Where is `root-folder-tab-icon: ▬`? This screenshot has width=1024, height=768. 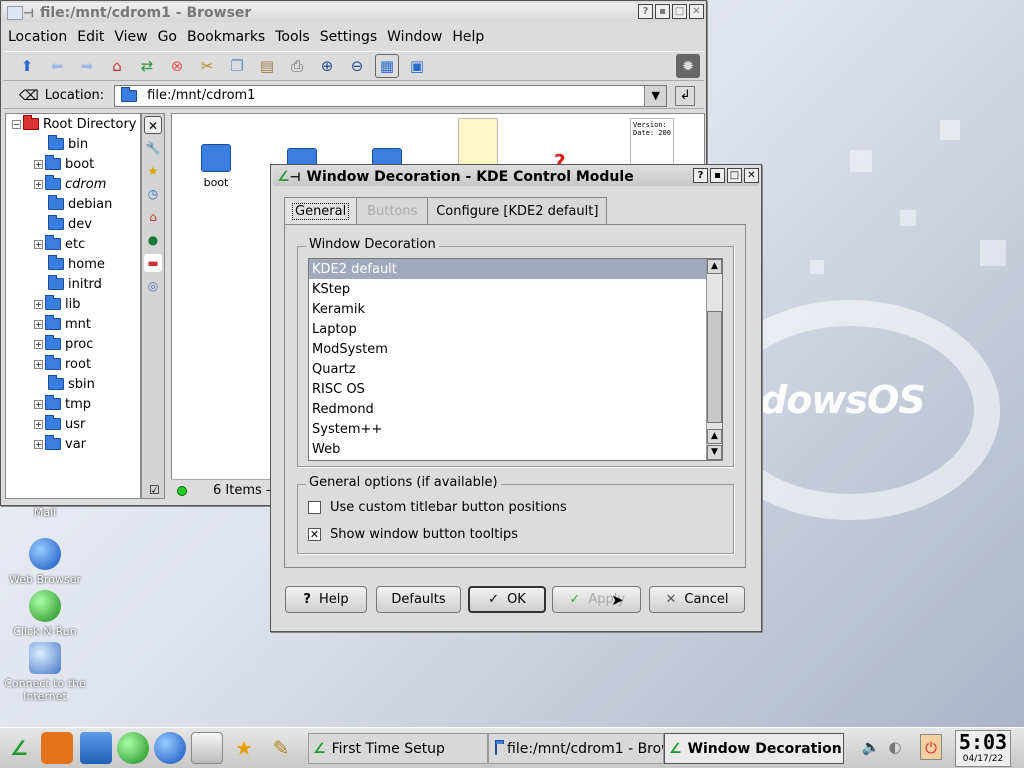 root-folder-tab-icon: ▬ is located at coordinates (153, 263).